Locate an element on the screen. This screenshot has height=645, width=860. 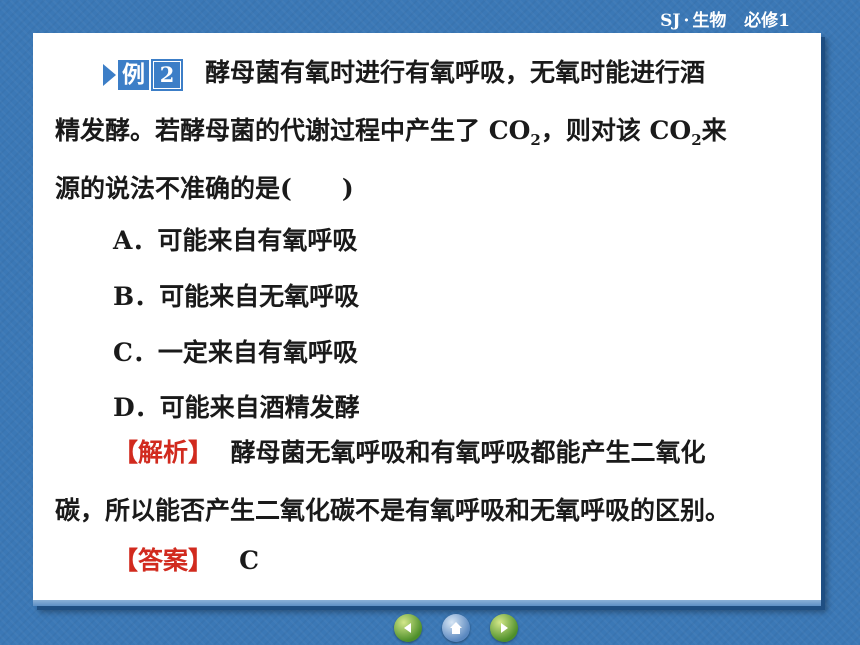
option-a: A．可能来自有氧呼吸 is located at coordinates (235, 240).